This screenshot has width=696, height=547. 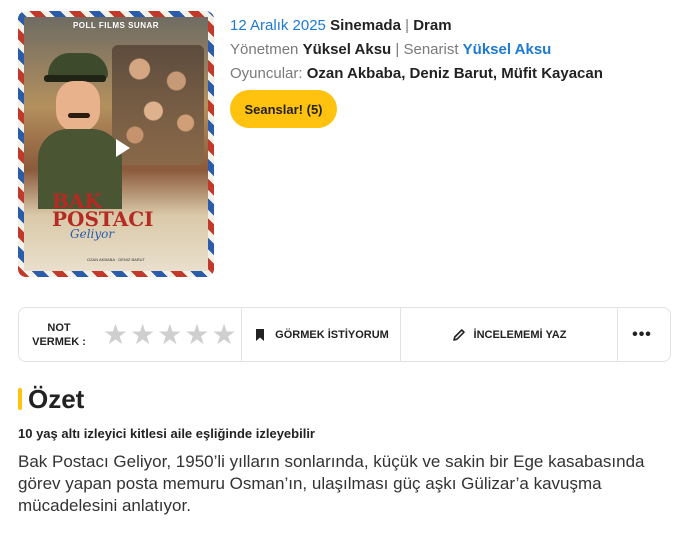 I want to click on summary-title: Özet, so click(x=56, y=398).